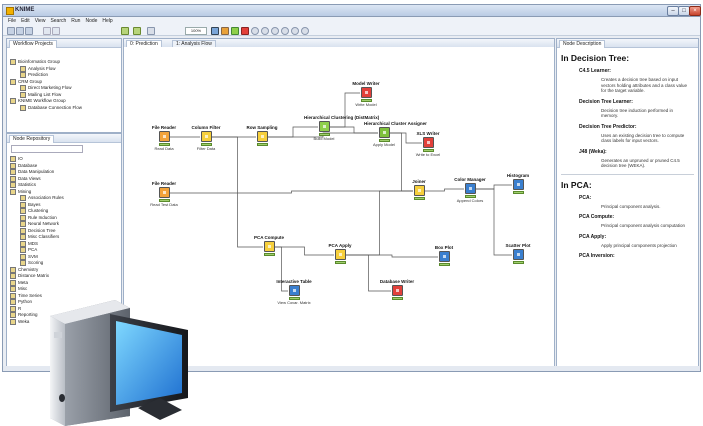 The height and width of the screenshot is (426, 703). What do you see at coordinates (58, 21) in the screenshot?
I see `menu-search: Search` at bounding box center [58, 21].